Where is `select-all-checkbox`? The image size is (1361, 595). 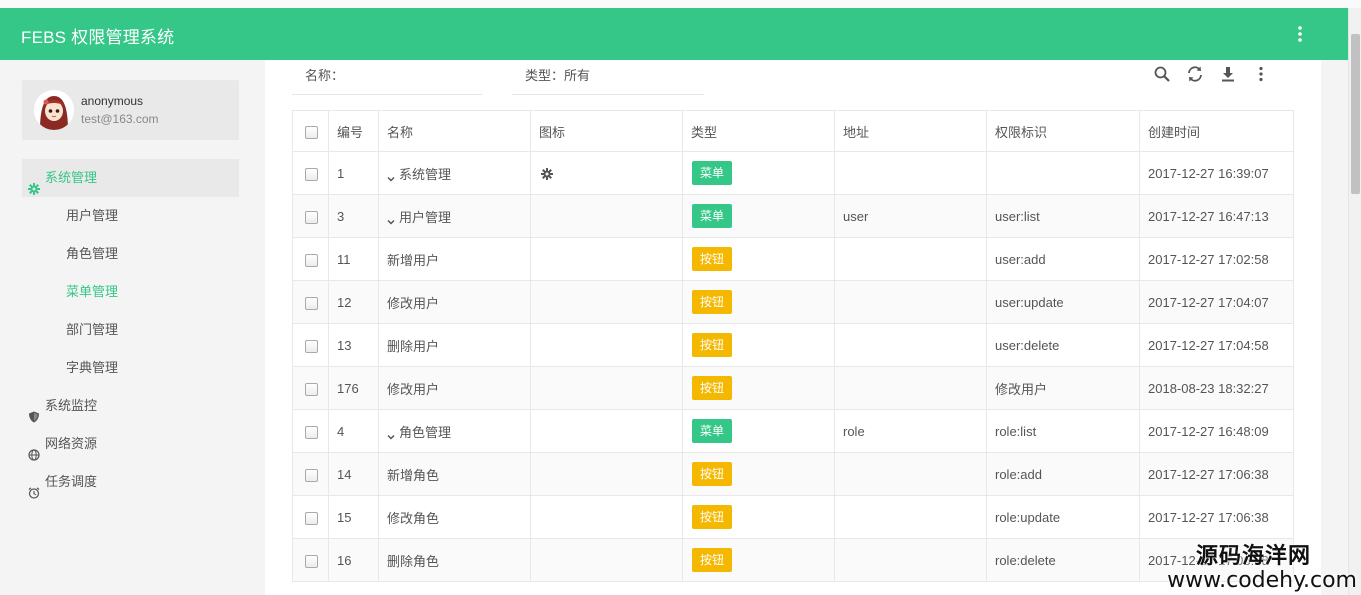
select-all-checkbox is located at coordinates (311, 132).